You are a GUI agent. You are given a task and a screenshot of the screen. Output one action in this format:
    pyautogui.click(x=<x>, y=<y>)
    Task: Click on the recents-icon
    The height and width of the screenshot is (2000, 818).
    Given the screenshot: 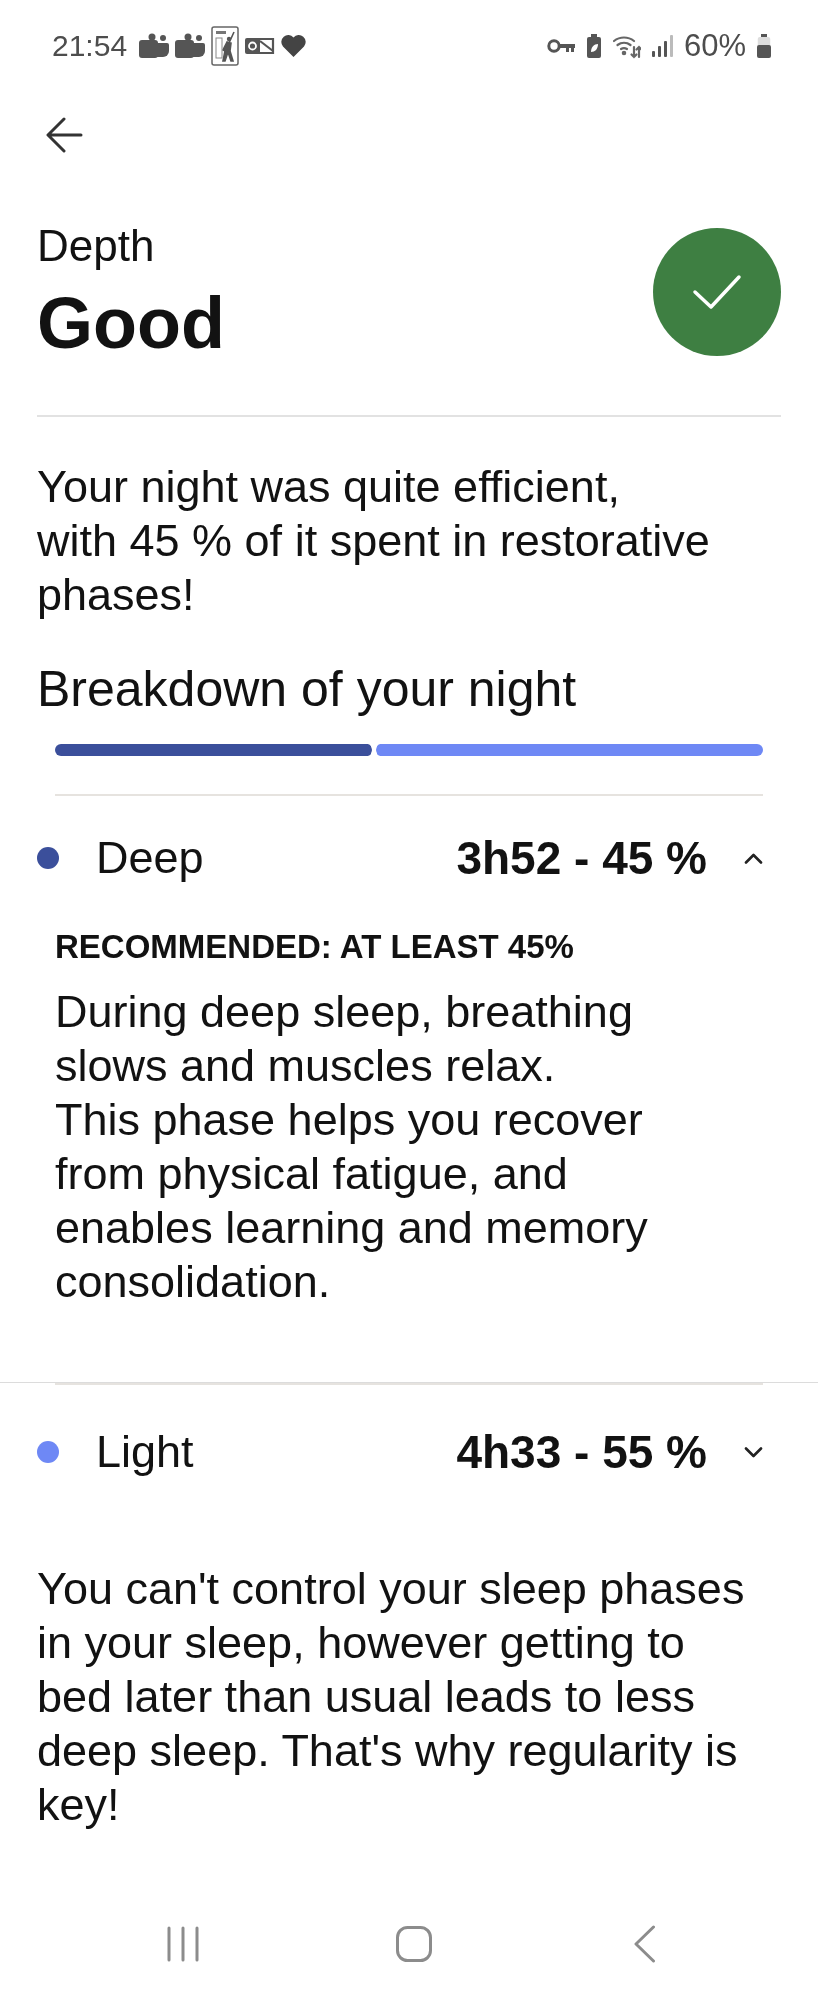 What is the action you would take?
    pyautogui.click(x=183, y=1944)
    